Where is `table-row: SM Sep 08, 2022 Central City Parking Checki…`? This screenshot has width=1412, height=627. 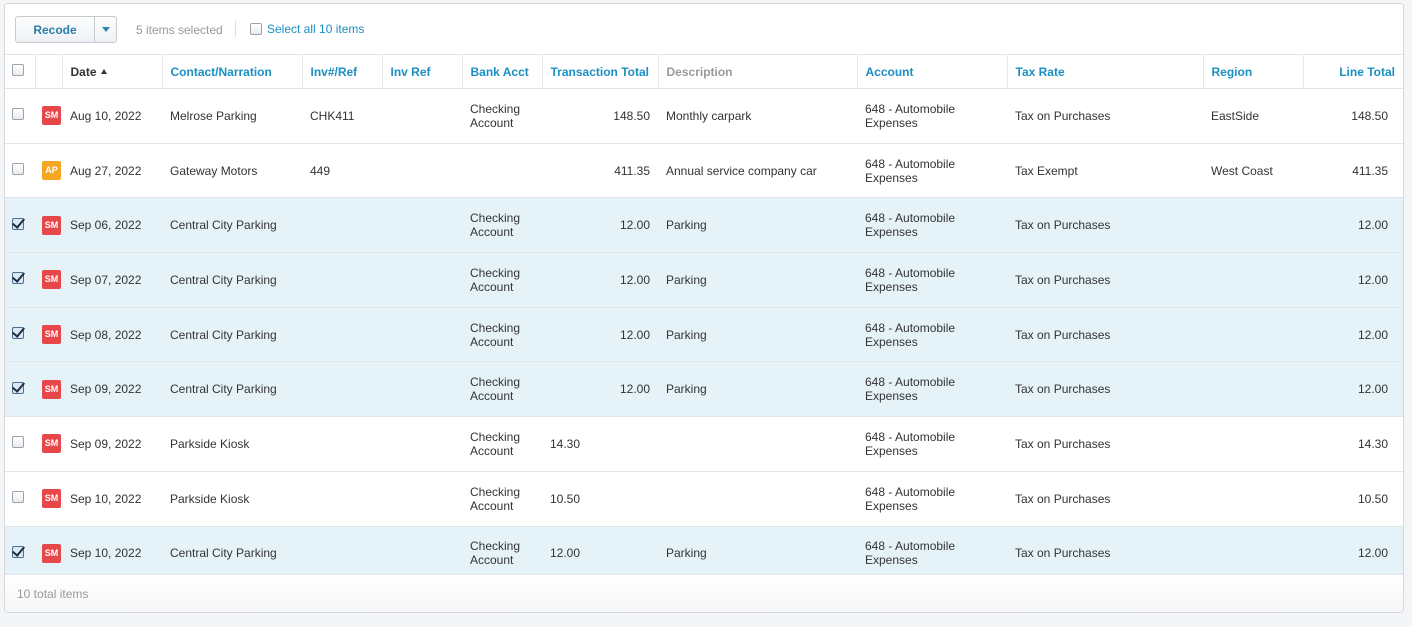
table-row: SM Sep 08, 2022 Central City Parking Checki… is located at coordinates (704, 335).